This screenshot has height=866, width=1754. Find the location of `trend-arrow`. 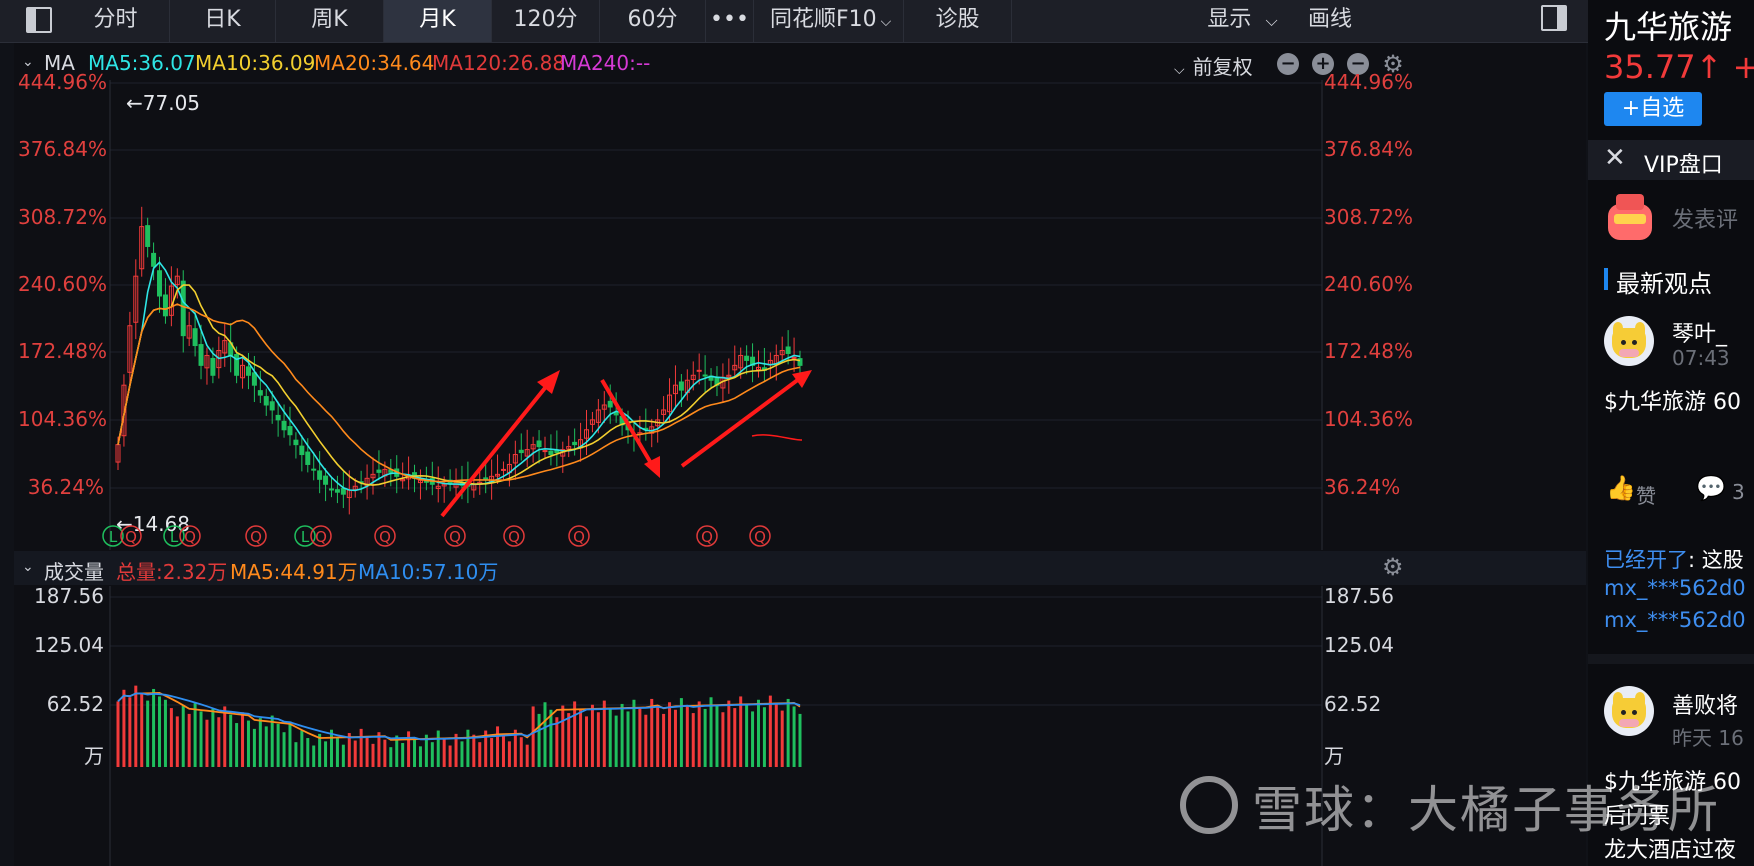

trend-arrow is located at coordinates (497, 447).